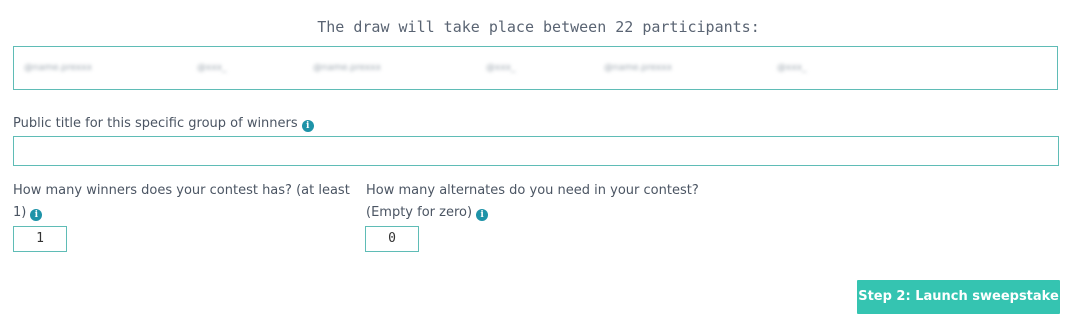 The height and width of the screenshot is (326, 1077). Describe the element at coordinates (536, 151) in the screenshot. I see `public-title-input` at that location.